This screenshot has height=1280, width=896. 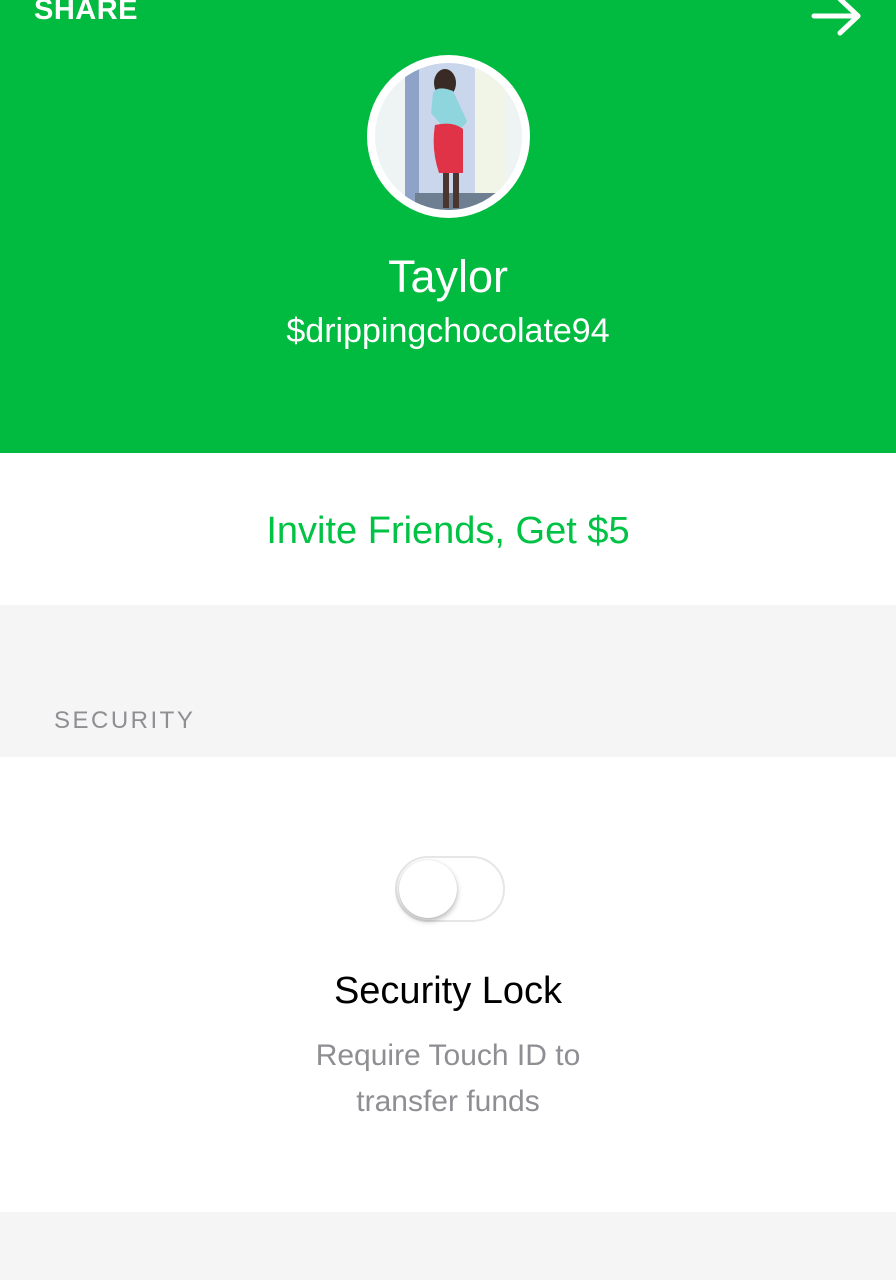 I want to click on arrow-right-icon, so click(x=836, y=18).